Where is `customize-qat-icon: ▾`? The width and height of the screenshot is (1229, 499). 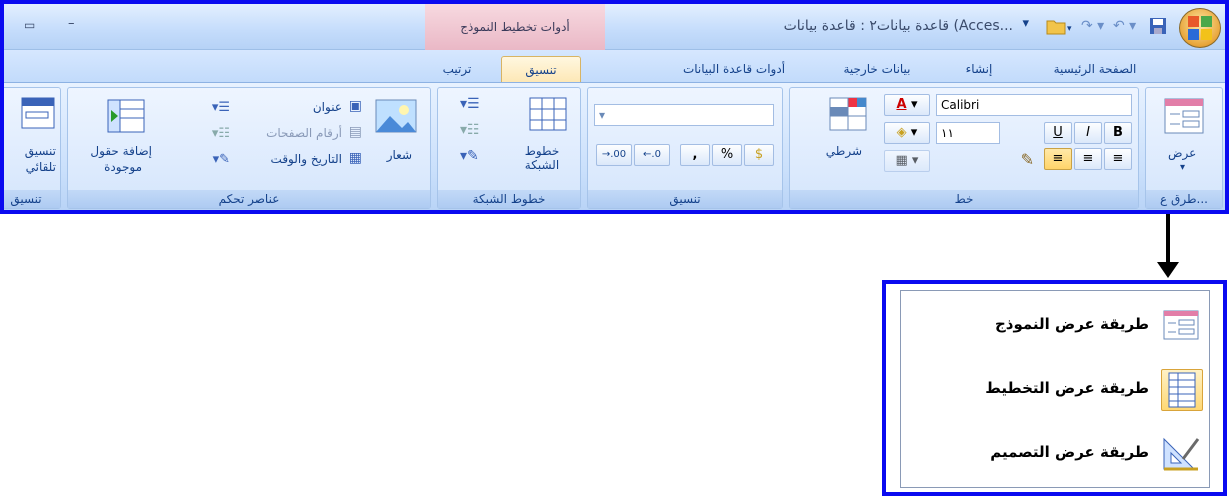 customize-qat-icon: ▾ is located at coordinates (1025, 23).